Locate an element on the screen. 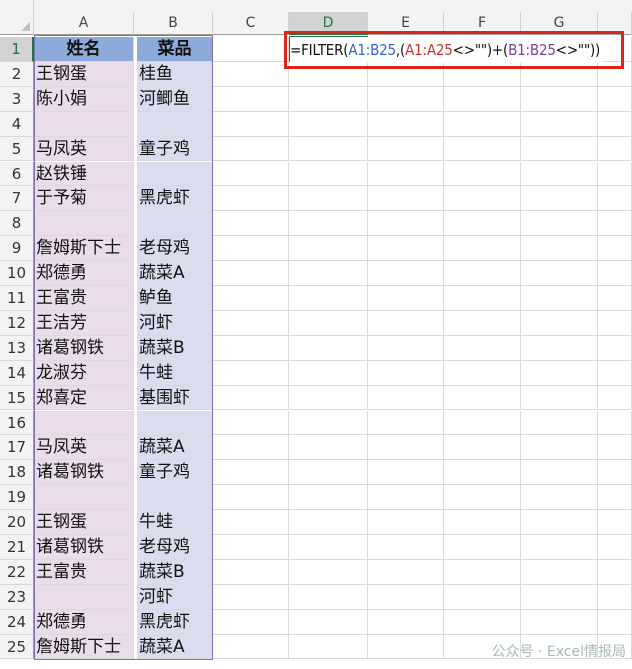 The image size is (632, 669). row-header: 9 is located at coordinates (17, 249).